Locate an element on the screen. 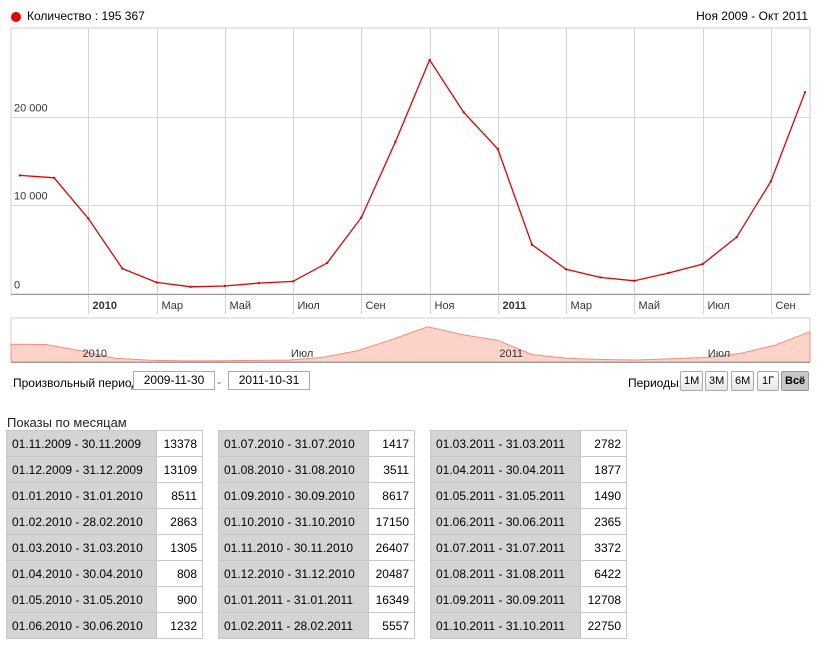 Image resolution: width=825 pixels, height=657 pixels. month-range-cell: 01.02.2010 - 28.02.2010 is located at coordinates (81, 521).